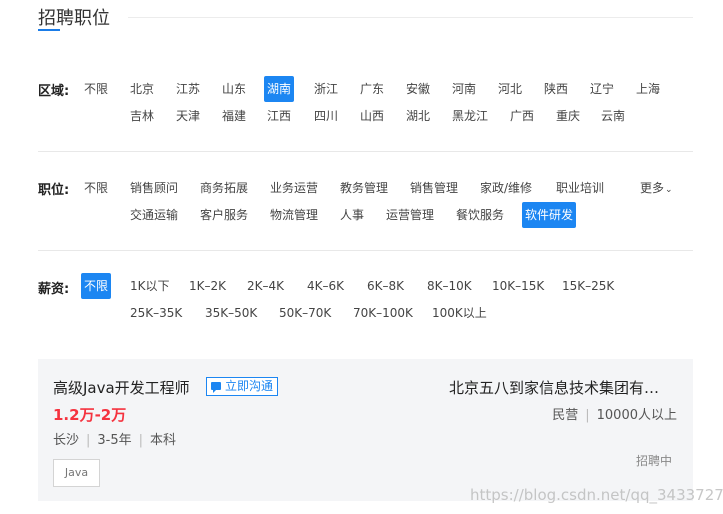 Image resolution: width=723 pixels, height=514 pixels. What do you see at coordinates (154, 215) in the screenshot?
I see `position-chip: 交通运输` at bounding box center [154, 215].